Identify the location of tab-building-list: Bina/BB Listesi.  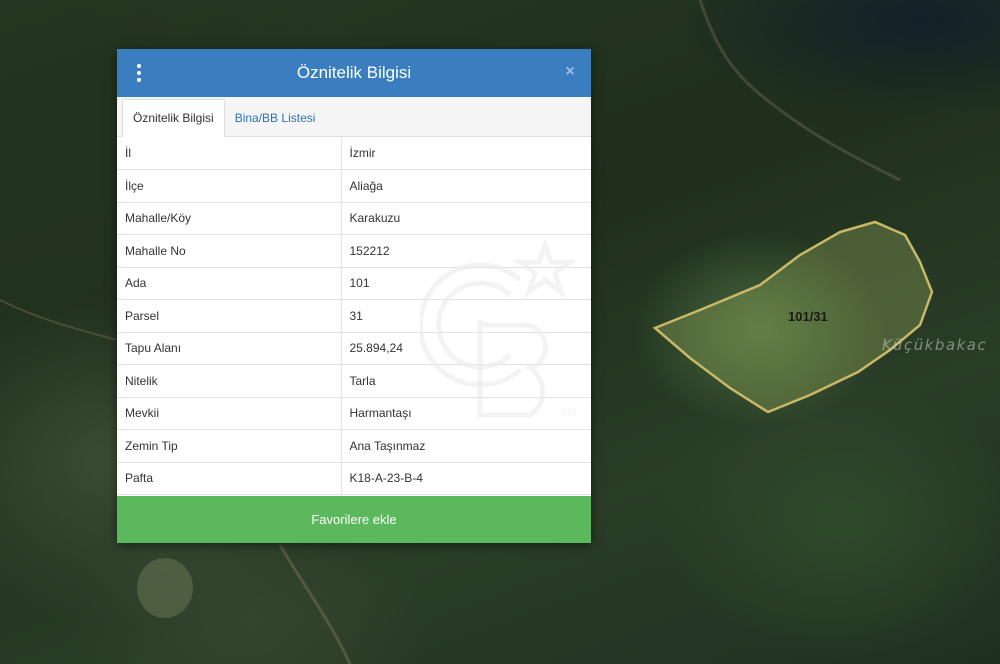
(275, 118).